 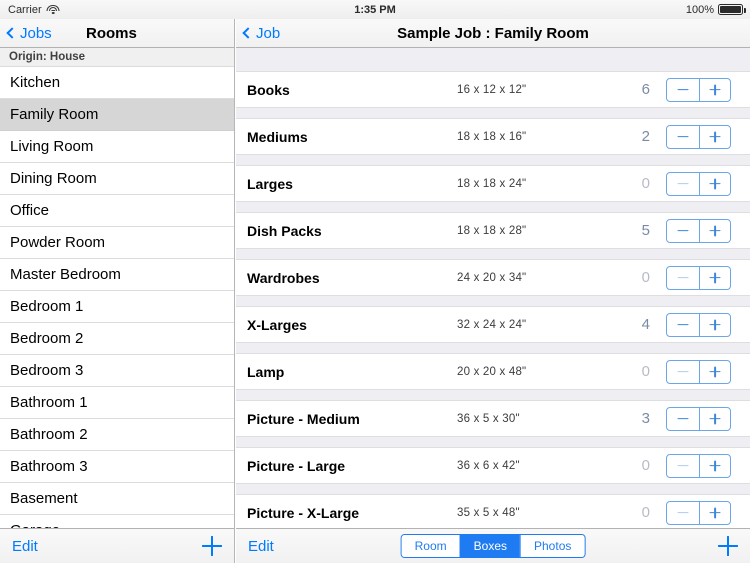 I want to click on detail-title: Sample Job : Family Room, so click(x=493, y=33).